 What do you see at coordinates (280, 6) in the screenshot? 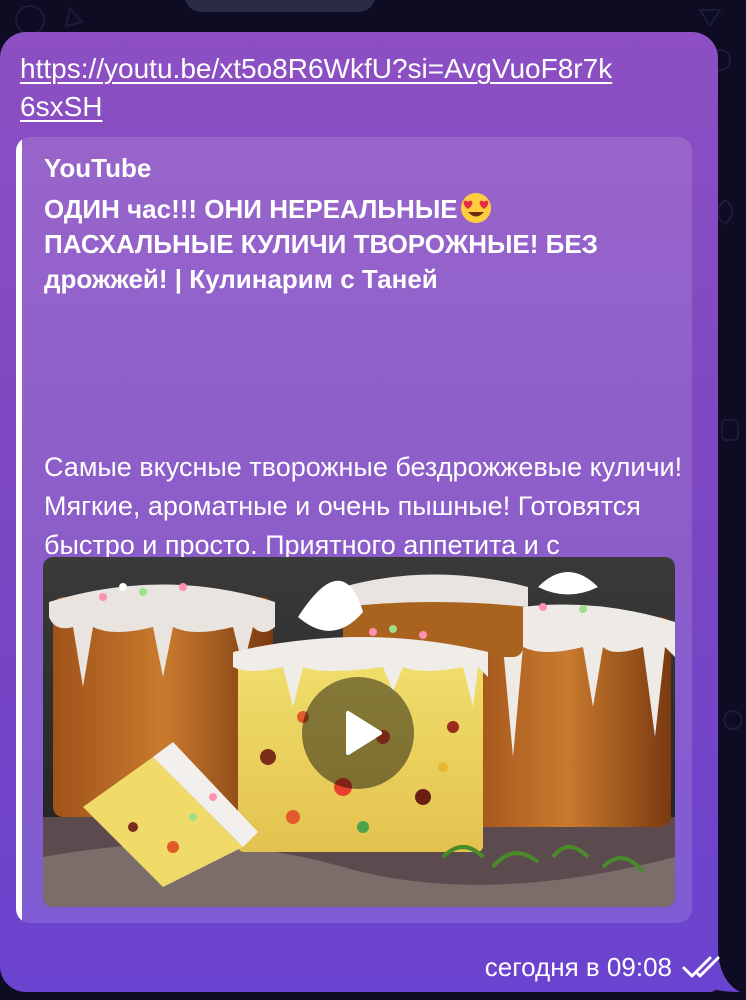
I see `date-pill` at bounding box center [280, 6].